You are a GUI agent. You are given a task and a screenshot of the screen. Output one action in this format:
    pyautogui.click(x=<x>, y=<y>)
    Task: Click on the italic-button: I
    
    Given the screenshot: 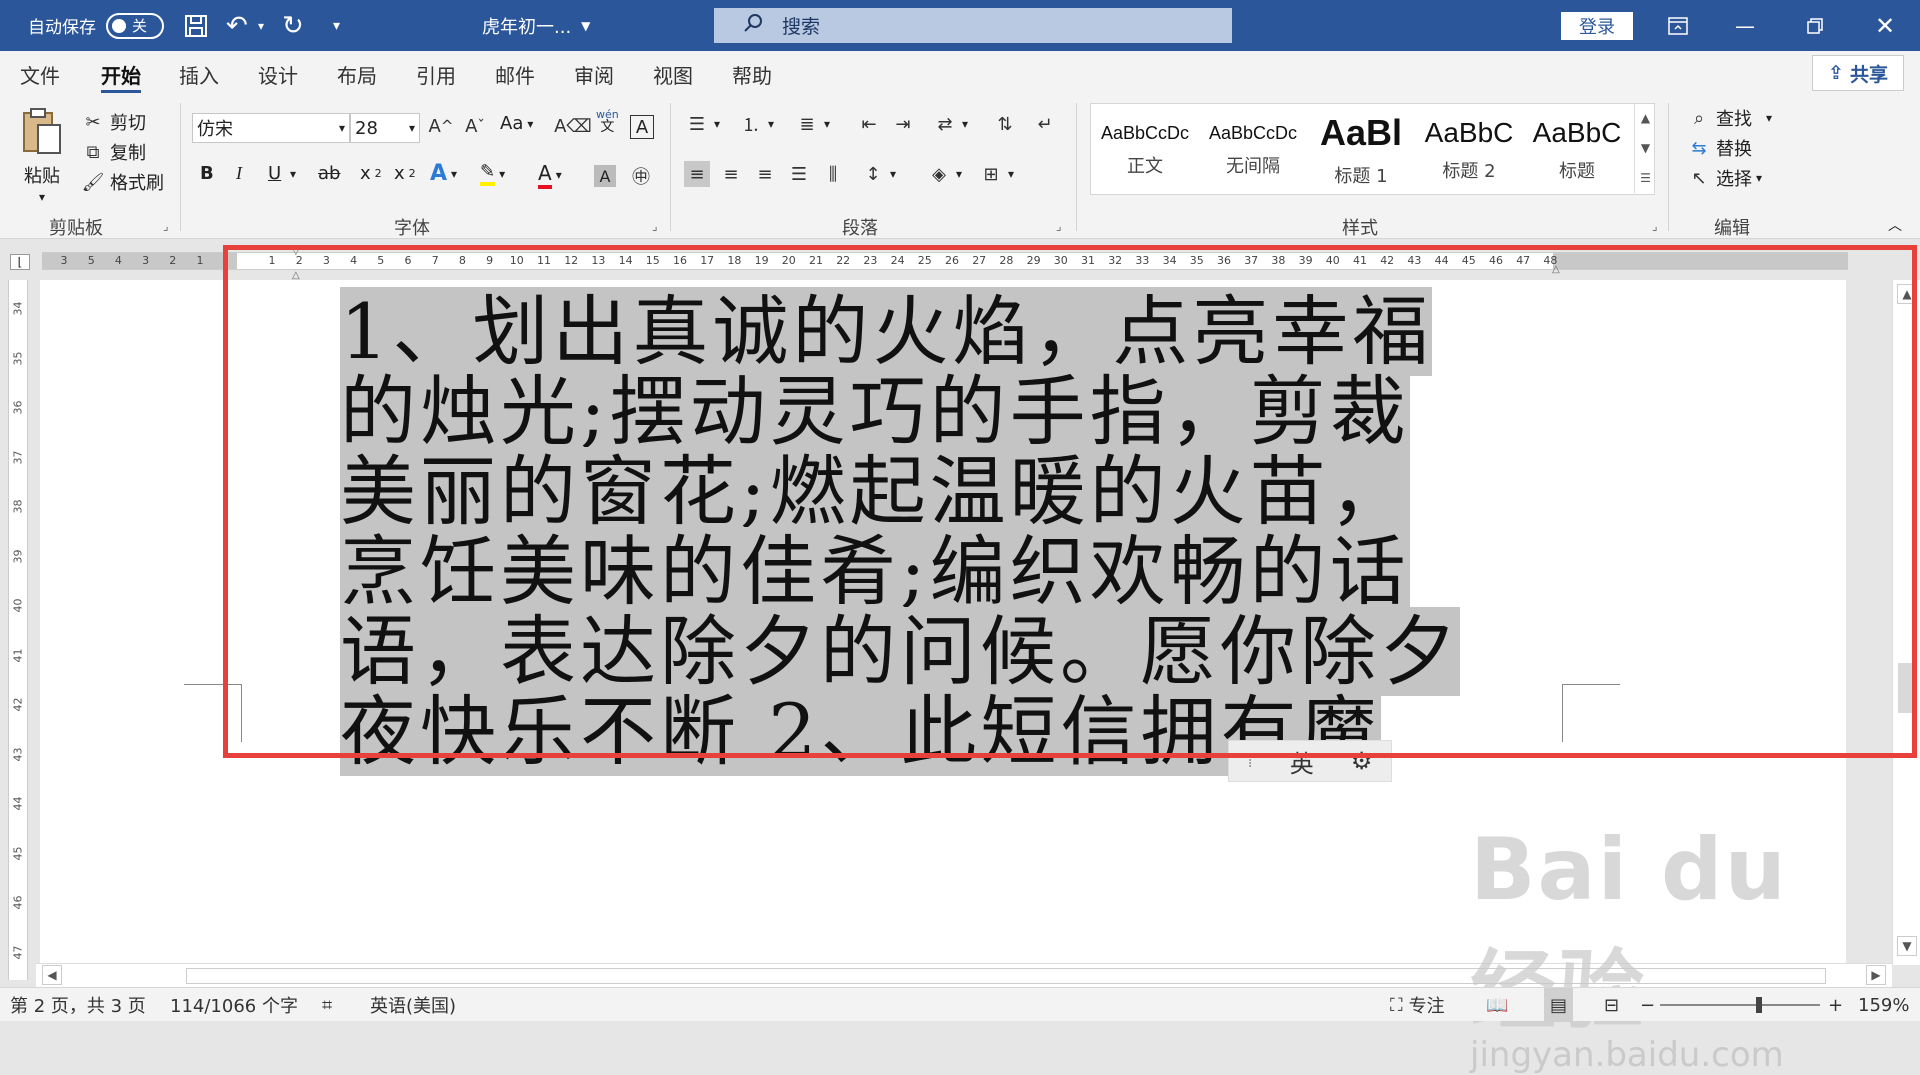 What is the action you would take?
    pyautogui.click(x=239, y=173)
    